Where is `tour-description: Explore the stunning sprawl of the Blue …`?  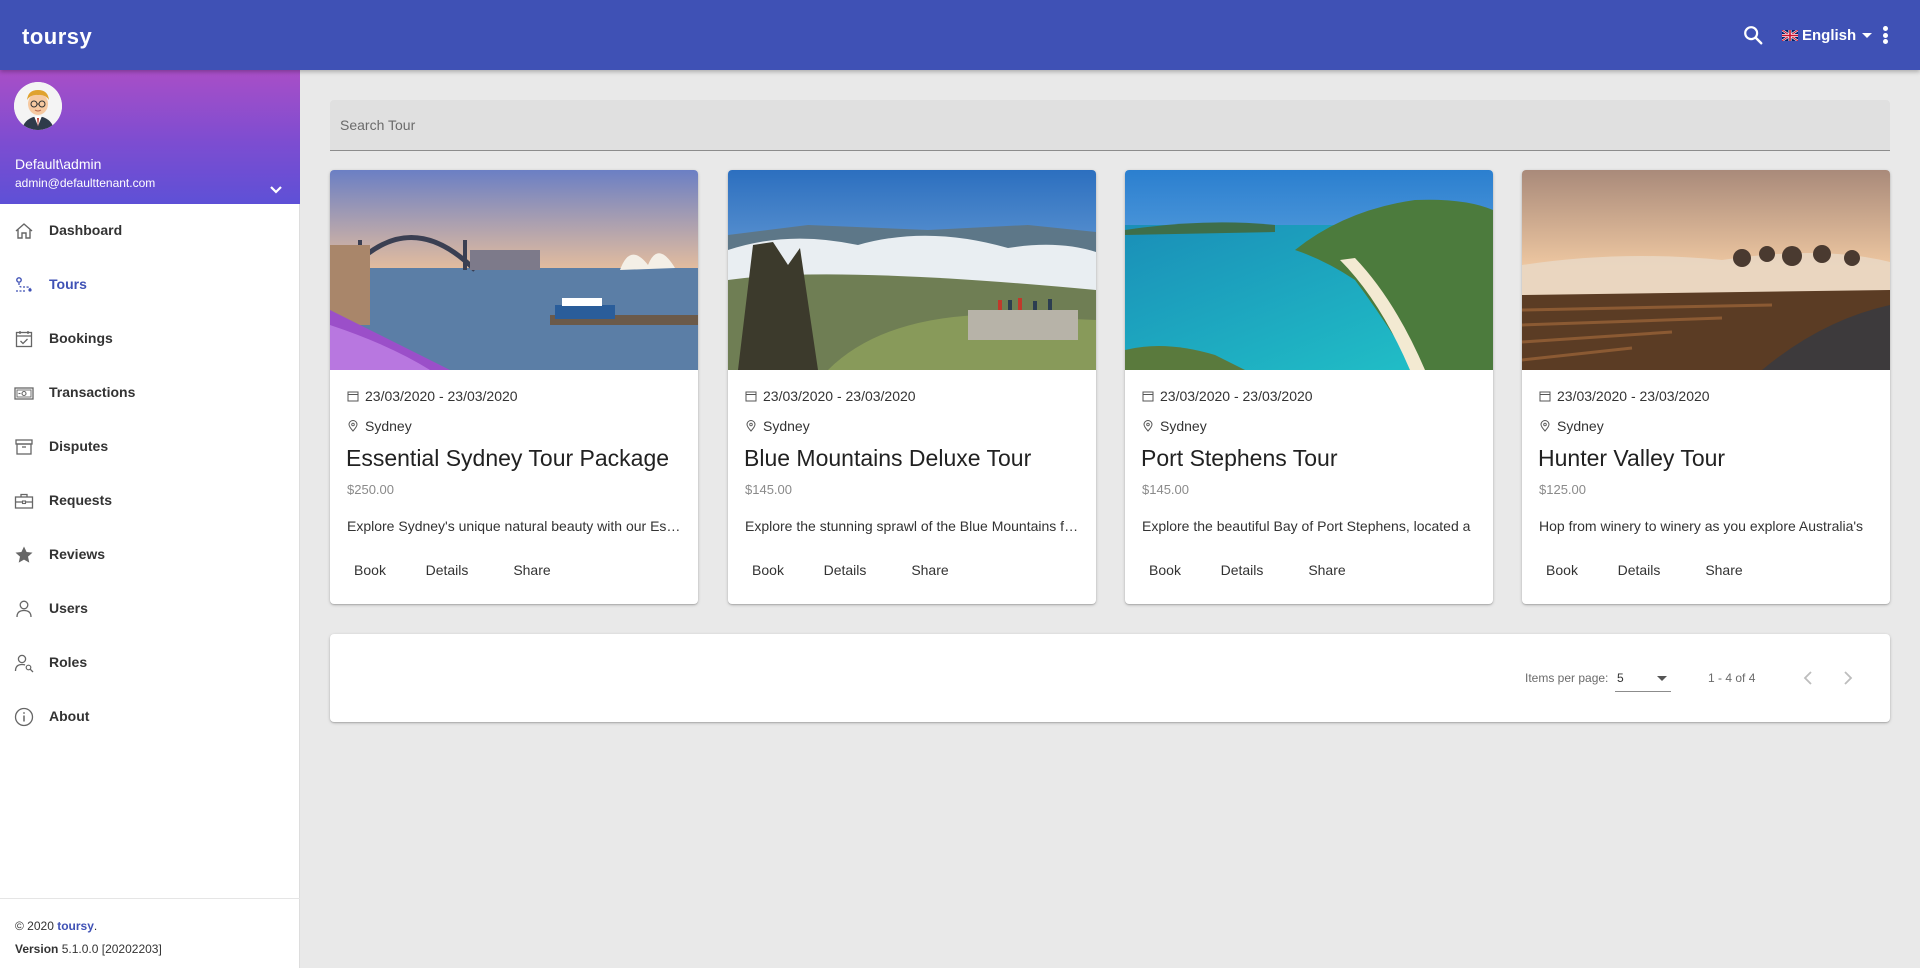
tour-description: Explore the stunning sprawl of the Blue … is located at coordinates (913, 526).